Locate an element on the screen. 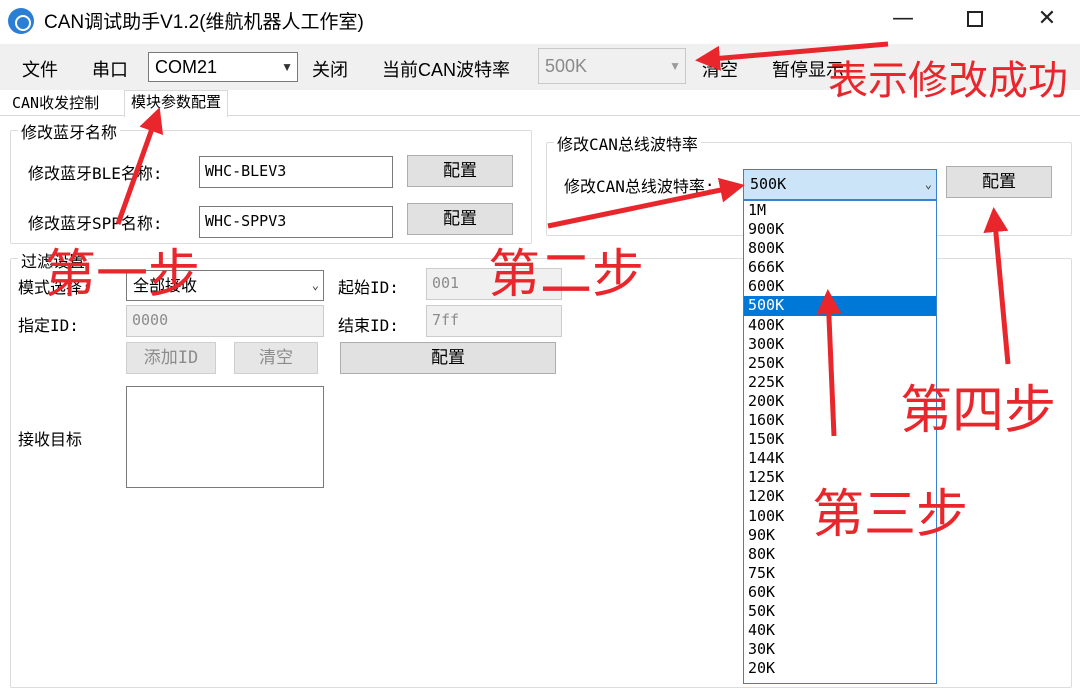  tab-module-config: 模块参数配置 is located at coordinates (176, 103).